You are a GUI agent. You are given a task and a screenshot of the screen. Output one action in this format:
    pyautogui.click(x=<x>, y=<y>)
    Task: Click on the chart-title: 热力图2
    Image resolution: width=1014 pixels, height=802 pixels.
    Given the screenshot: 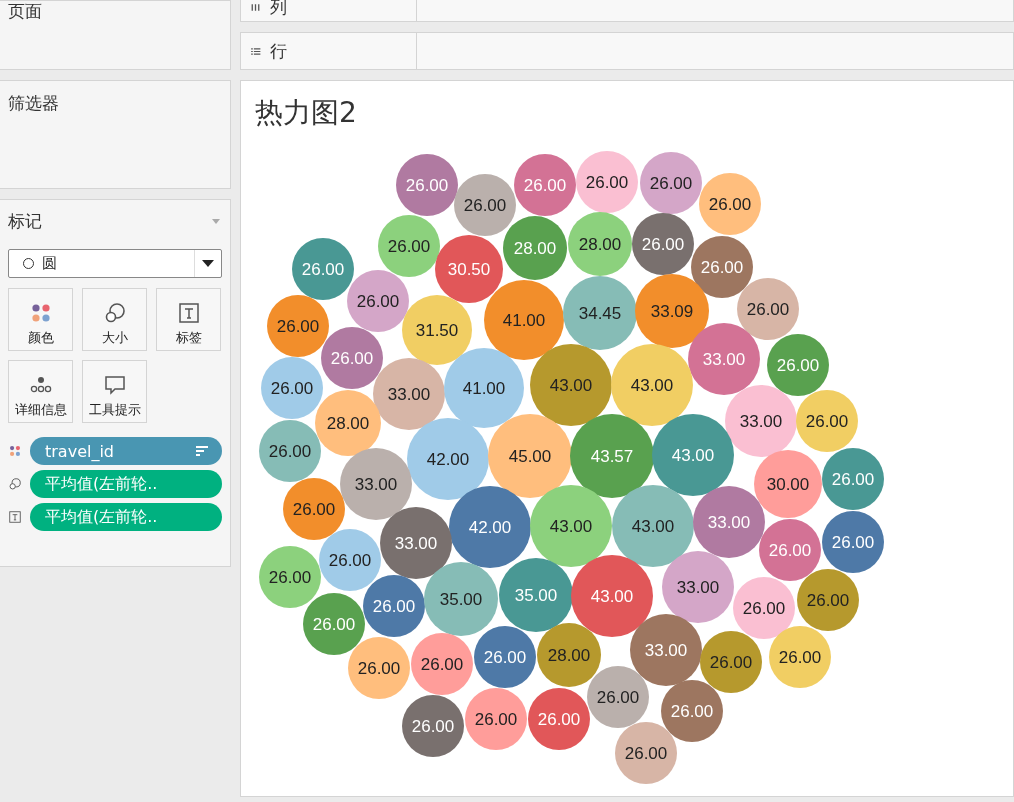 What is the action you would take?
    pyautogui.click(x=306, y=113)
    